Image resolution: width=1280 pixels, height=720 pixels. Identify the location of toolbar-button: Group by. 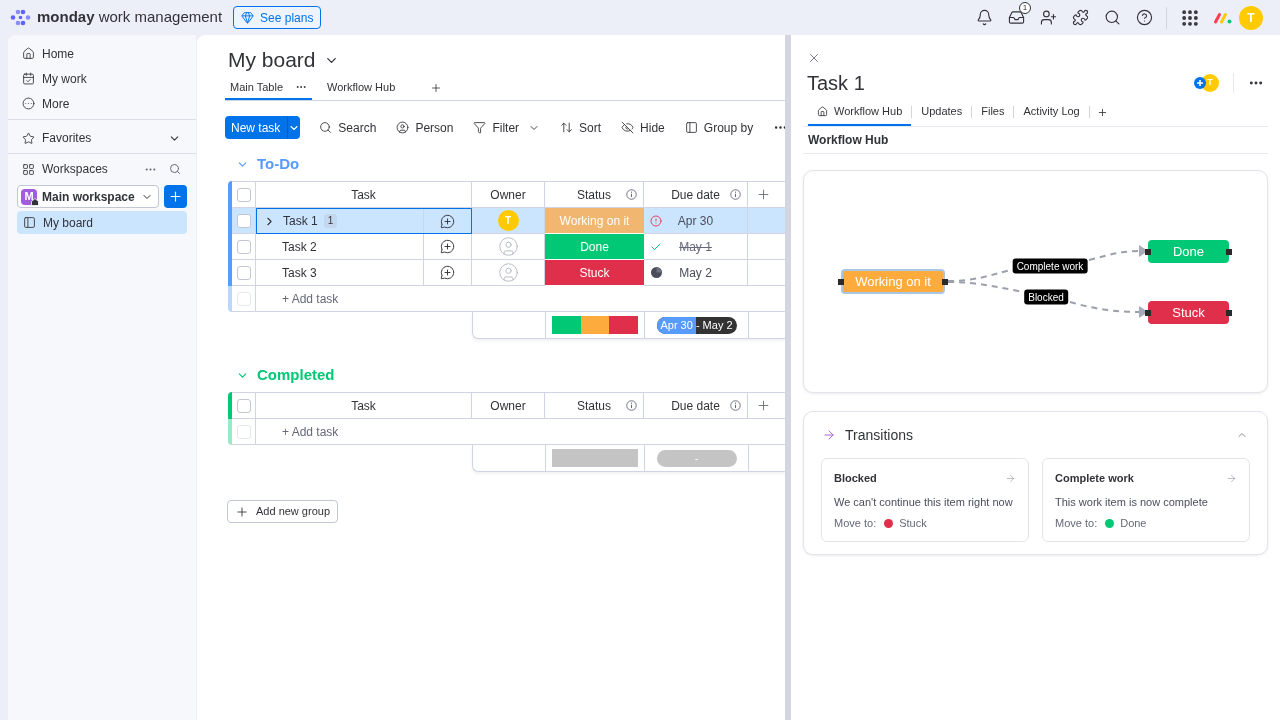
(719, 127).